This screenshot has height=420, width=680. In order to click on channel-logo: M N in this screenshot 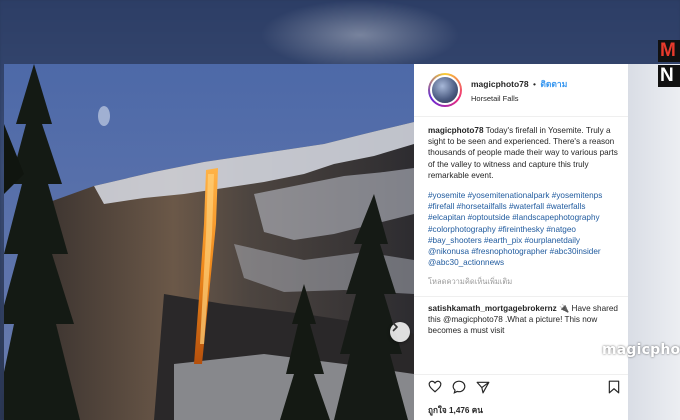, I will do `click(669, 64)`.